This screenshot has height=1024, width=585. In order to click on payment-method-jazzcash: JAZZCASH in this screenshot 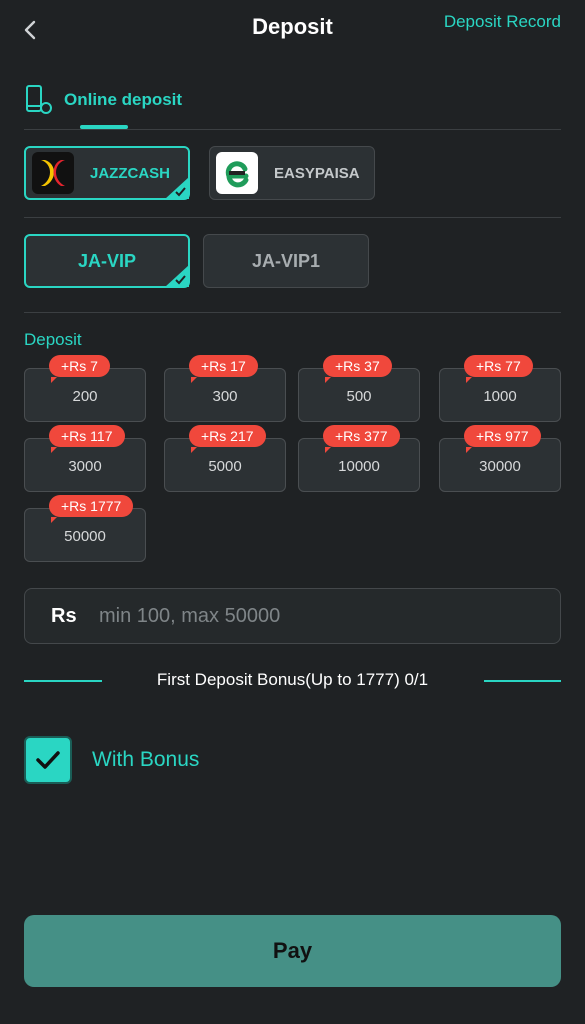, I will do `click(107, 173)`.